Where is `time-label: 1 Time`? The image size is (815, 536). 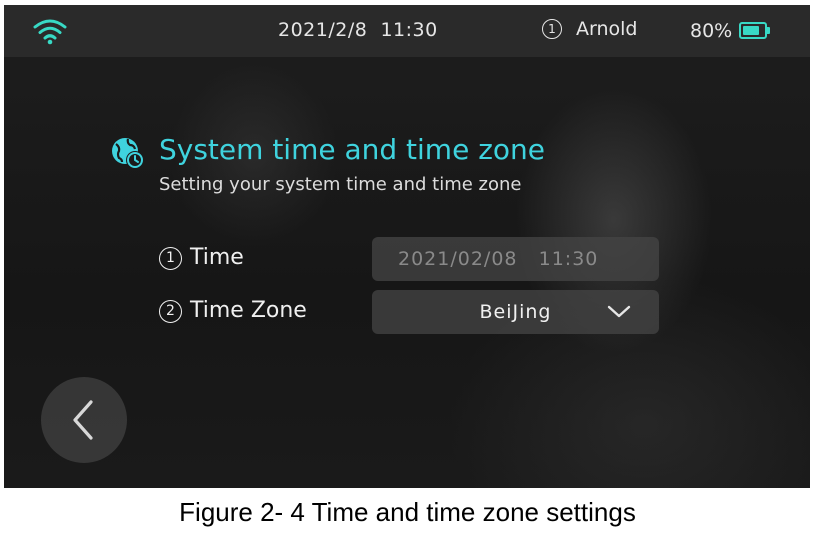 time-label: 1 Time is located at coordinates (201, 257).